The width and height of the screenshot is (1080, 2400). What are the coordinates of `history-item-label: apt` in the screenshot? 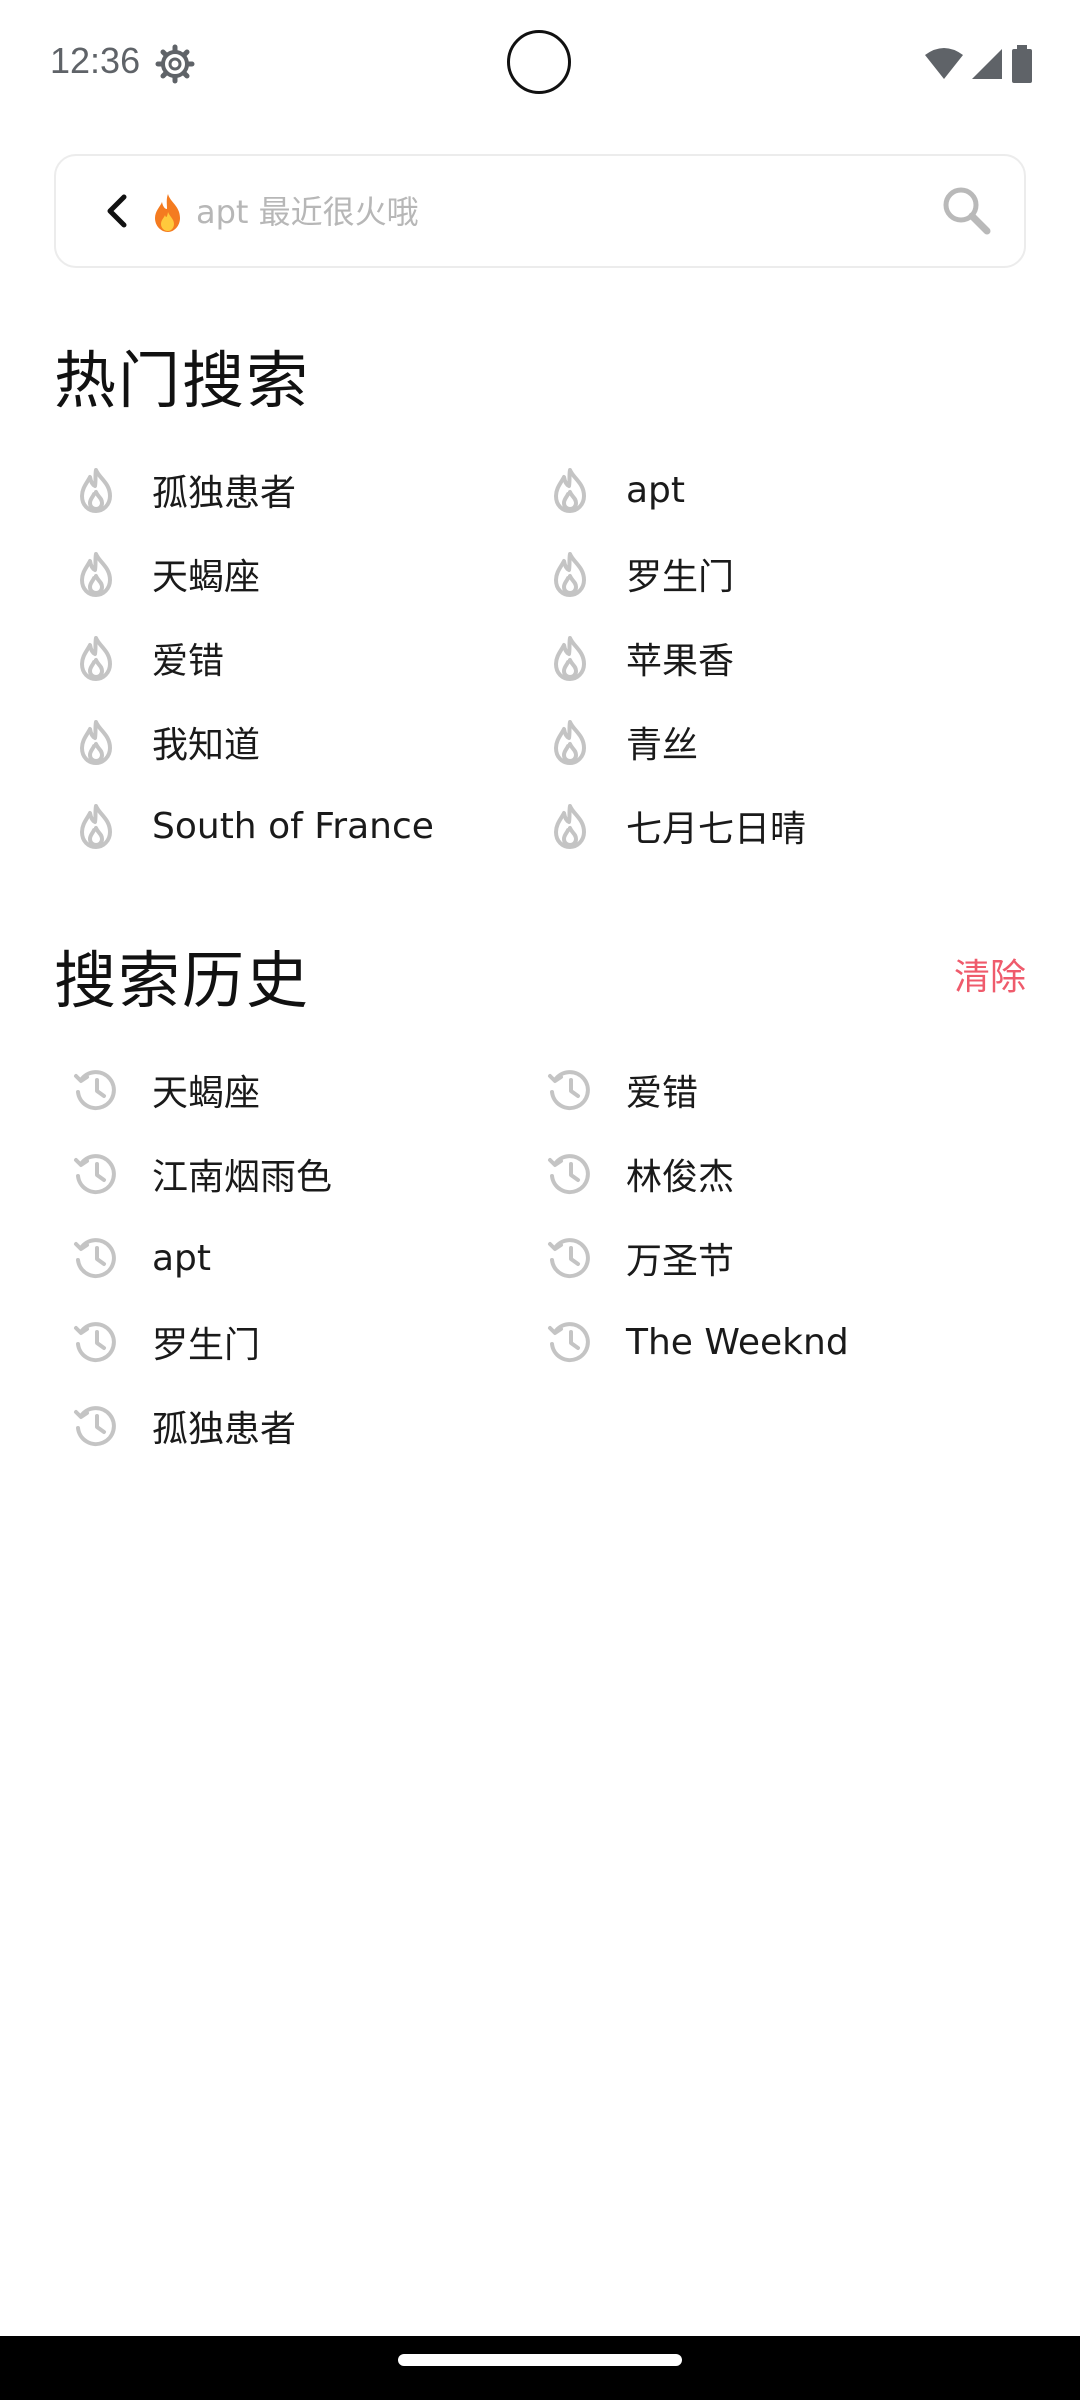 It's located at (182, 1258).